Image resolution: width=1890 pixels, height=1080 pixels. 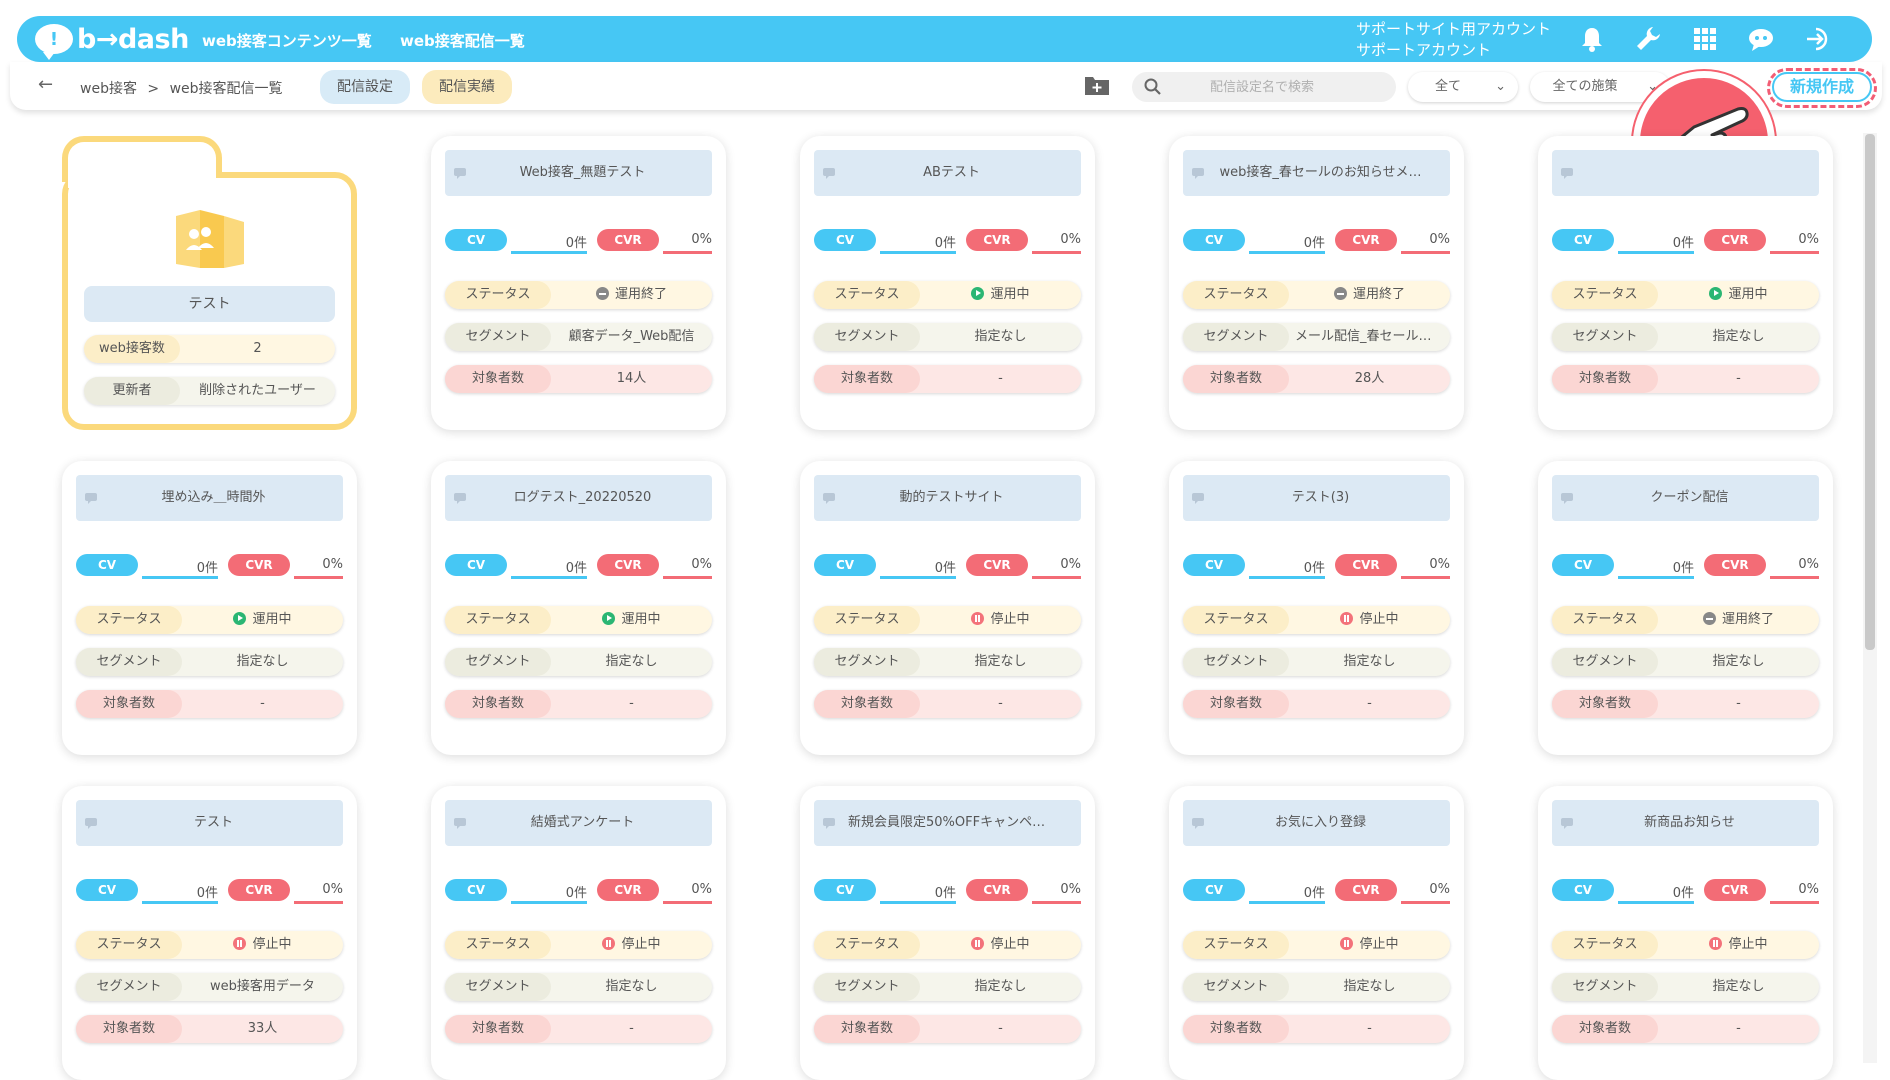 I want to click on delivery-card: 埋め込み＿時間外 CV 0件 CVR 0% ステータス 運用中 セグメント 指定なし 対象者数 -, so click(x=209, y=608).